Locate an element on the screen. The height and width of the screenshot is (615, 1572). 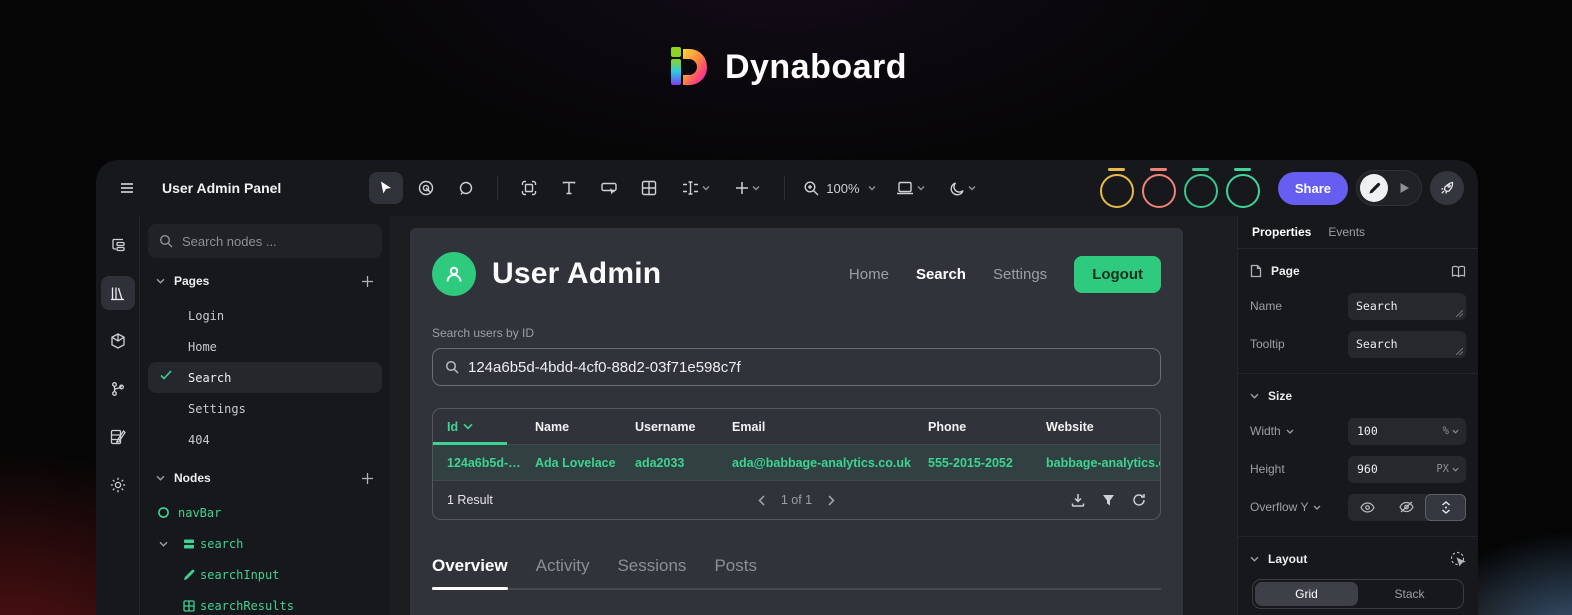
docs-book-icon is located at coordinates (1458, 271).